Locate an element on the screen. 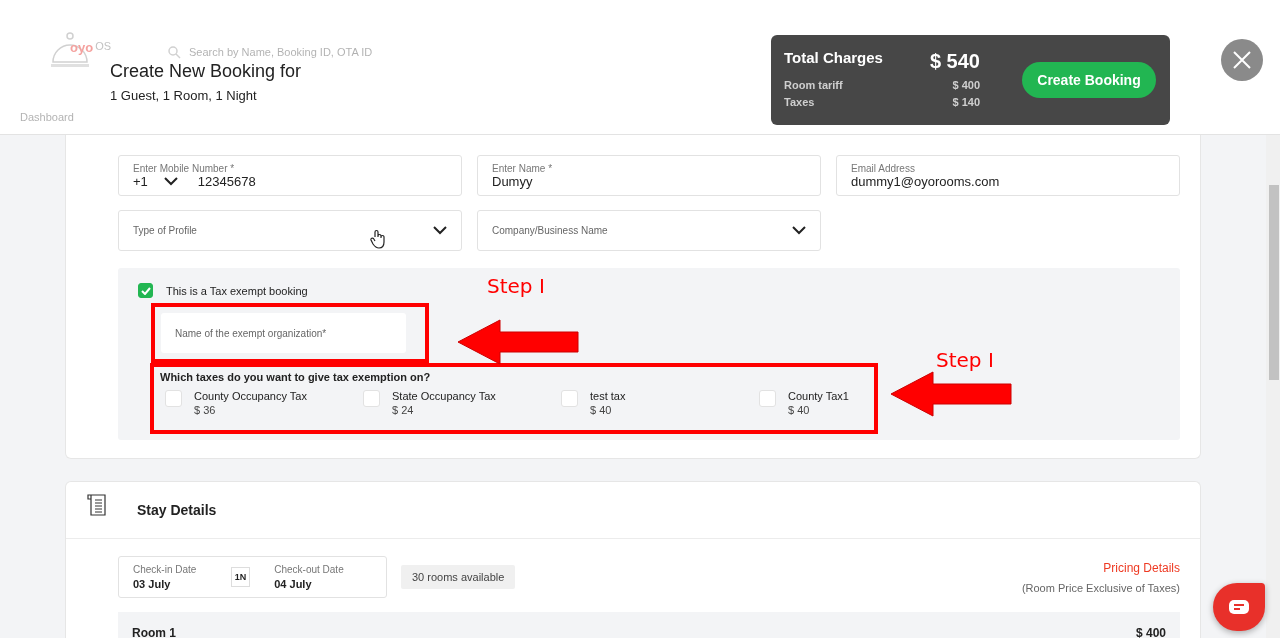  charge-label: Taxes is located at coordinates (799, 102).